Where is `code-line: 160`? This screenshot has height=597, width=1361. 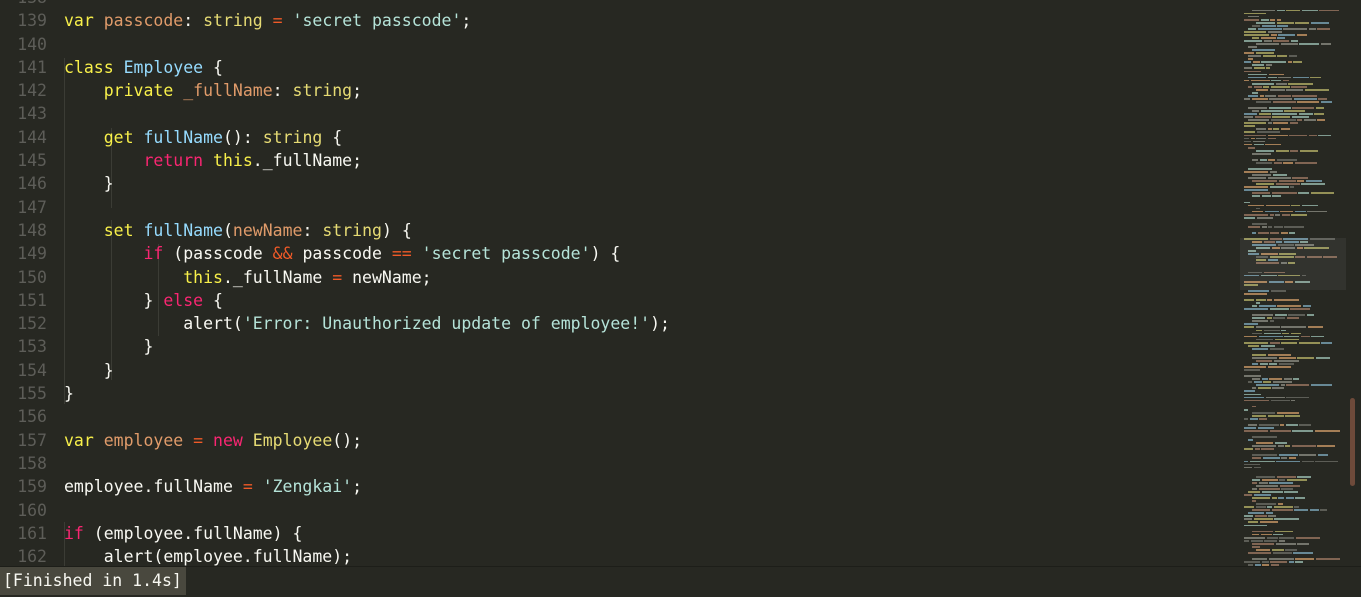 code-line: 160 is located at coordinates (620, 510).